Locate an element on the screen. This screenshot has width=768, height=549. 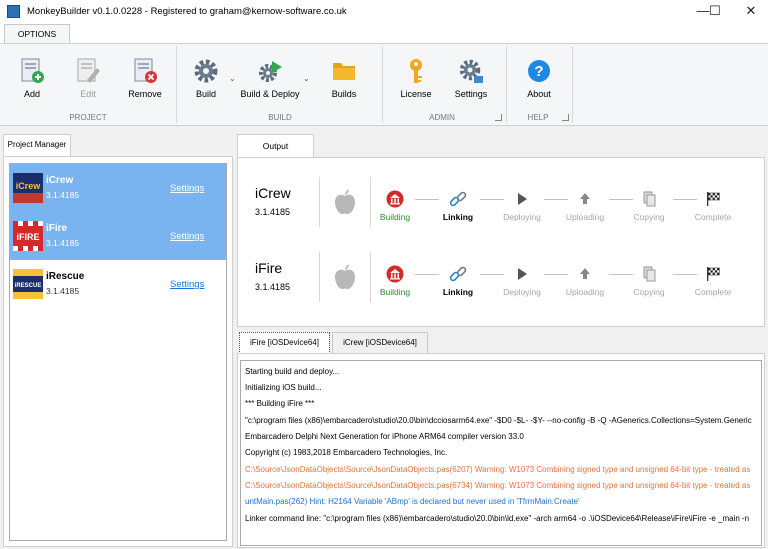
admin-dialog-launcher-icon is located at coordinates (498, 117).